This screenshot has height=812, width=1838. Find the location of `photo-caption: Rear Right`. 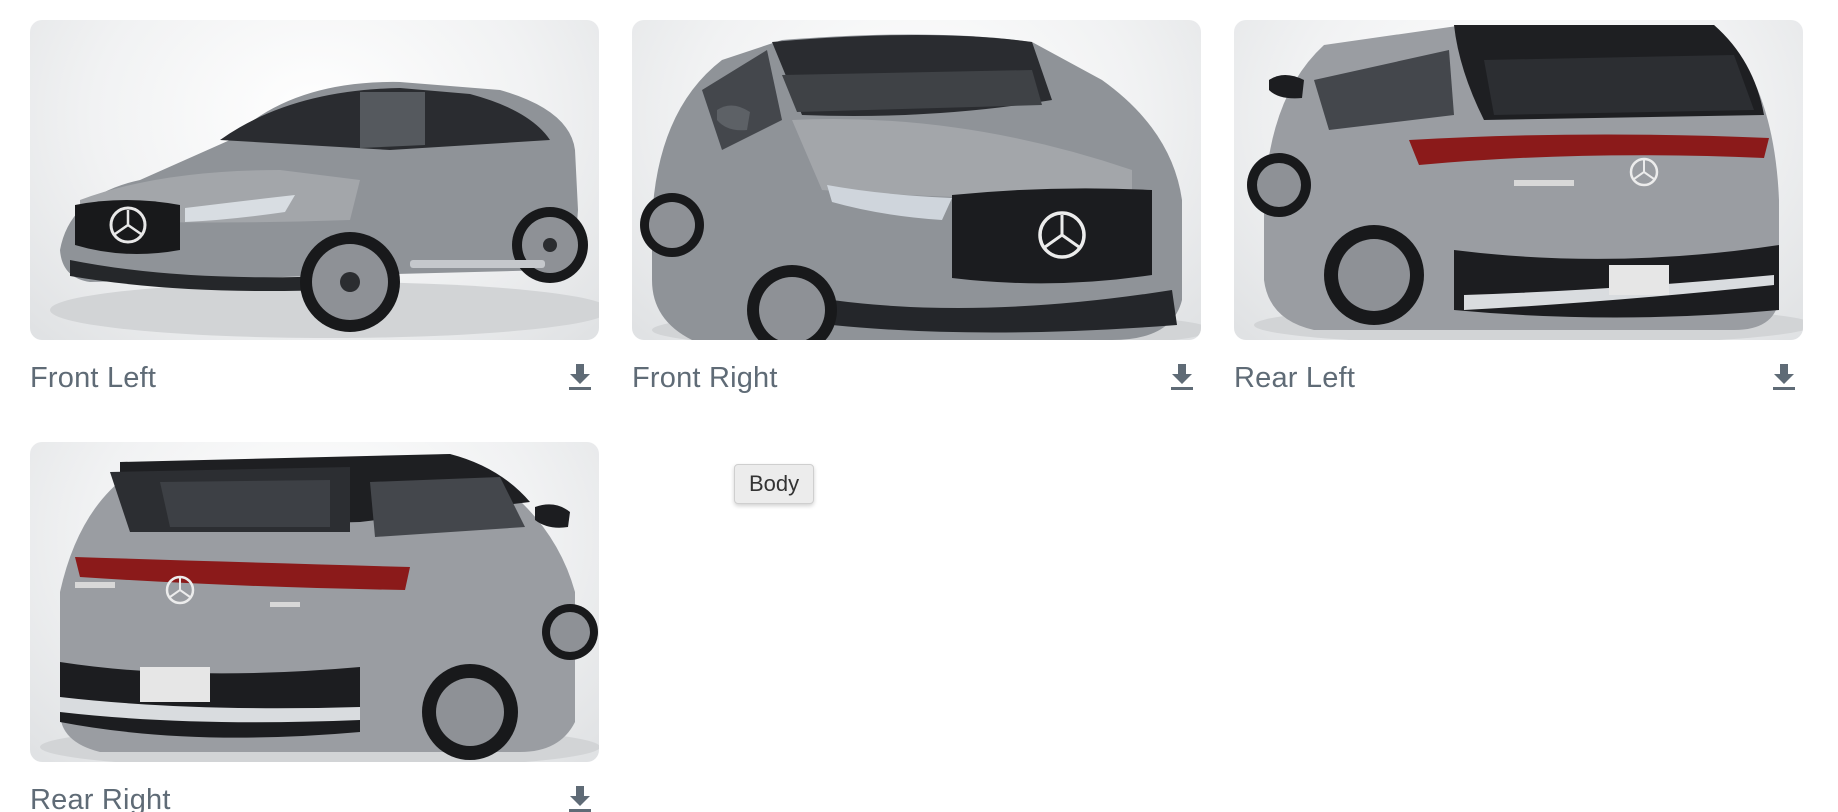

photo-caption: Rear Right is located at coordinates (314, 787).